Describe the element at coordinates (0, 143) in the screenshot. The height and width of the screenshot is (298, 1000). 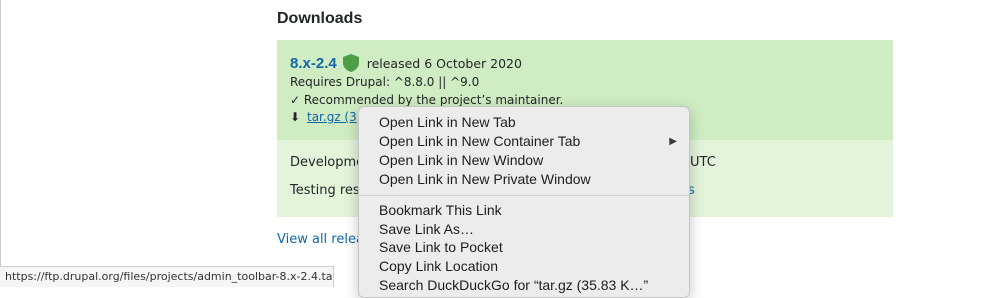
I see `window-edge` at that location.